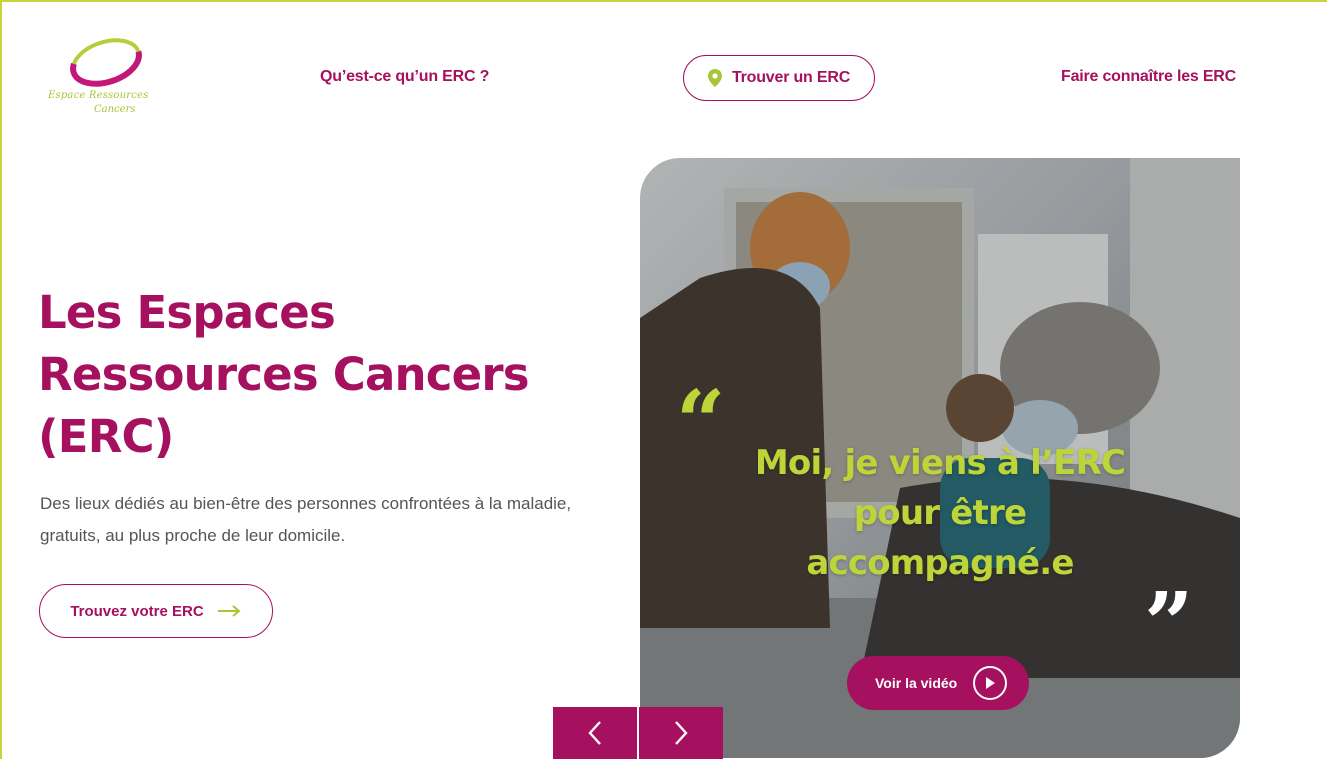  What do you see at coordinates (187, 312) in the screenshot?
I see `hero-title-line1: Les Espaces` at bounding box center [187, 312].